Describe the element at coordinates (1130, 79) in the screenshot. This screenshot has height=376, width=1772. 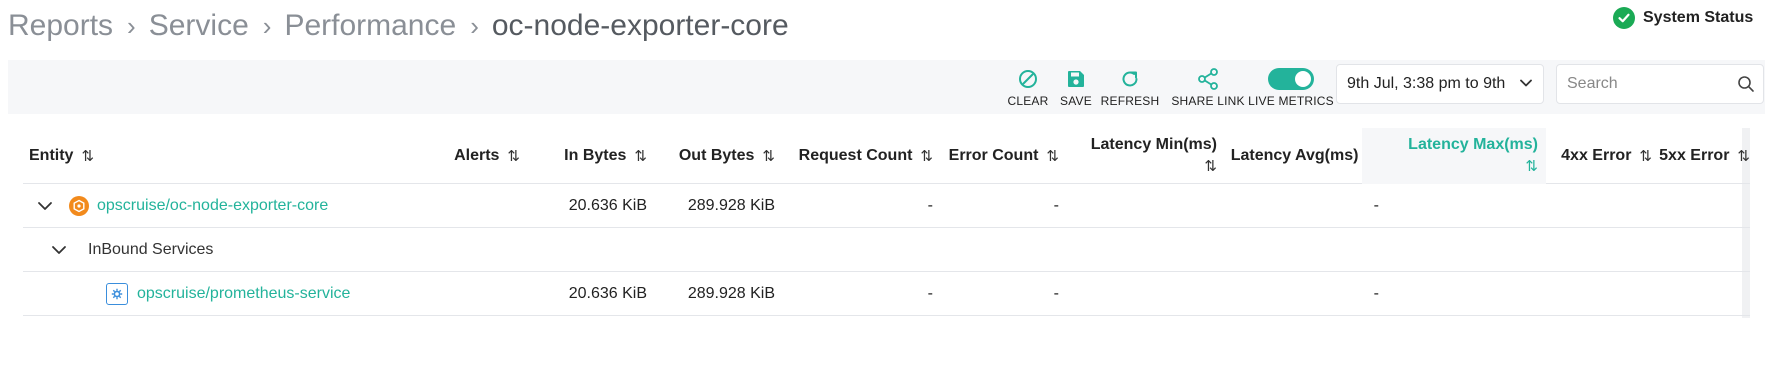
I see `refresh-icon` at that location.